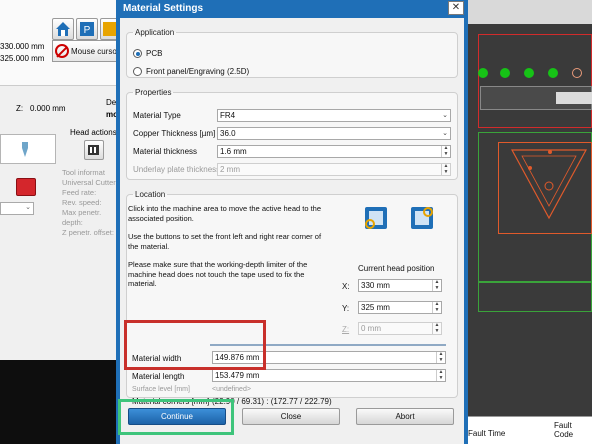  I want to click on head-action-icon, so click(93, 150).